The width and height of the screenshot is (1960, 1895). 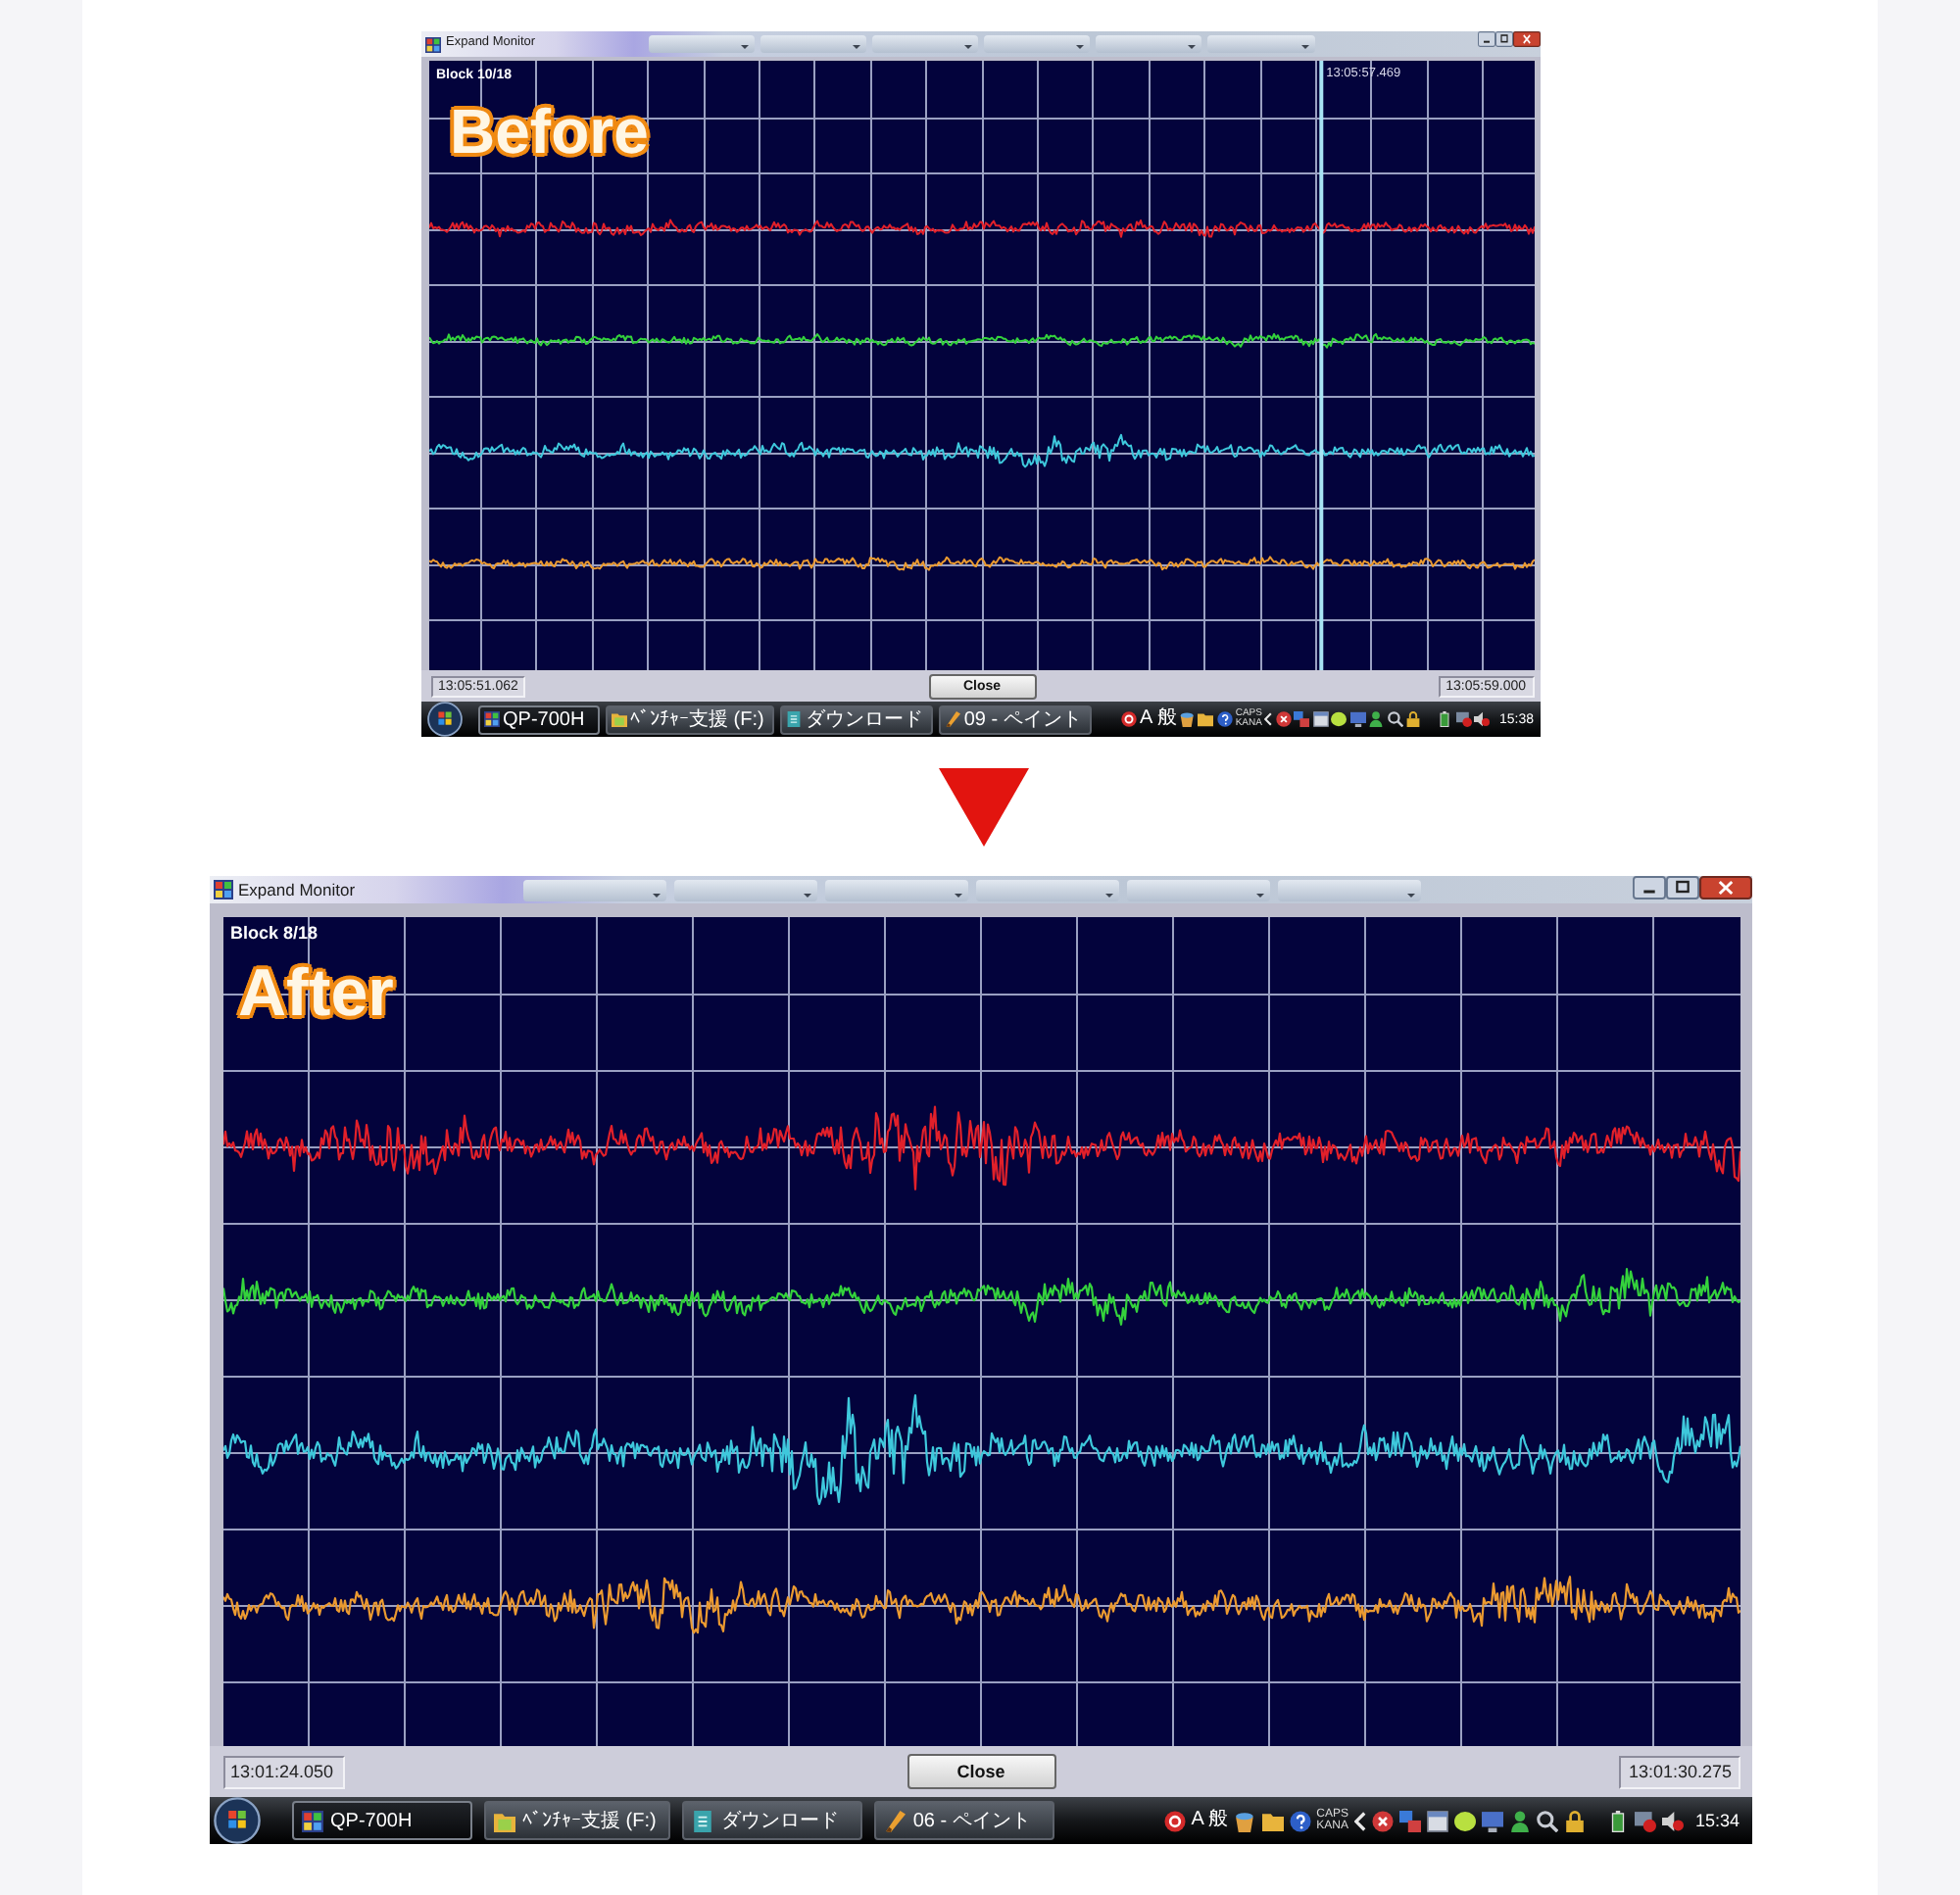 What do you see at coordinates (283, 1771) in the screenshot?
I see `start-time-field: 13:01:24.050` at bounding box center [283, 1771].